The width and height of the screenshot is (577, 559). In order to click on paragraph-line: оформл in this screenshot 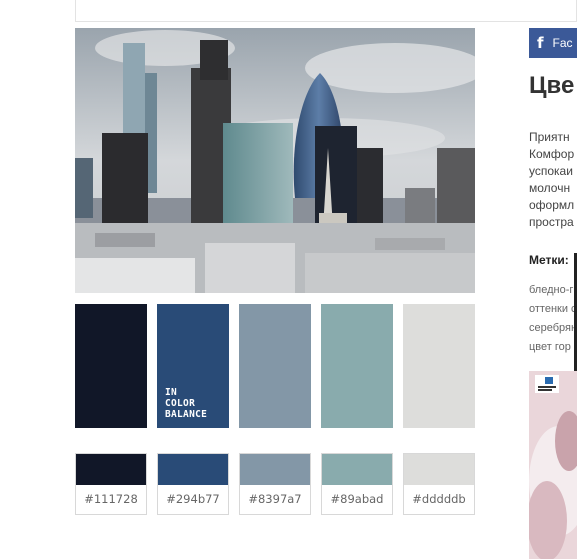, I will do `click(552, 205)`.